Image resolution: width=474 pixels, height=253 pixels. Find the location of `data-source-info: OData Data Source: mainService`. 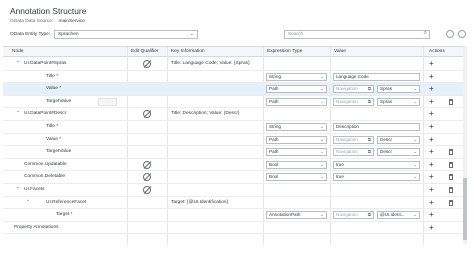

data-source-info: OData Data Source: mainService is located at coordinates (47, 21).